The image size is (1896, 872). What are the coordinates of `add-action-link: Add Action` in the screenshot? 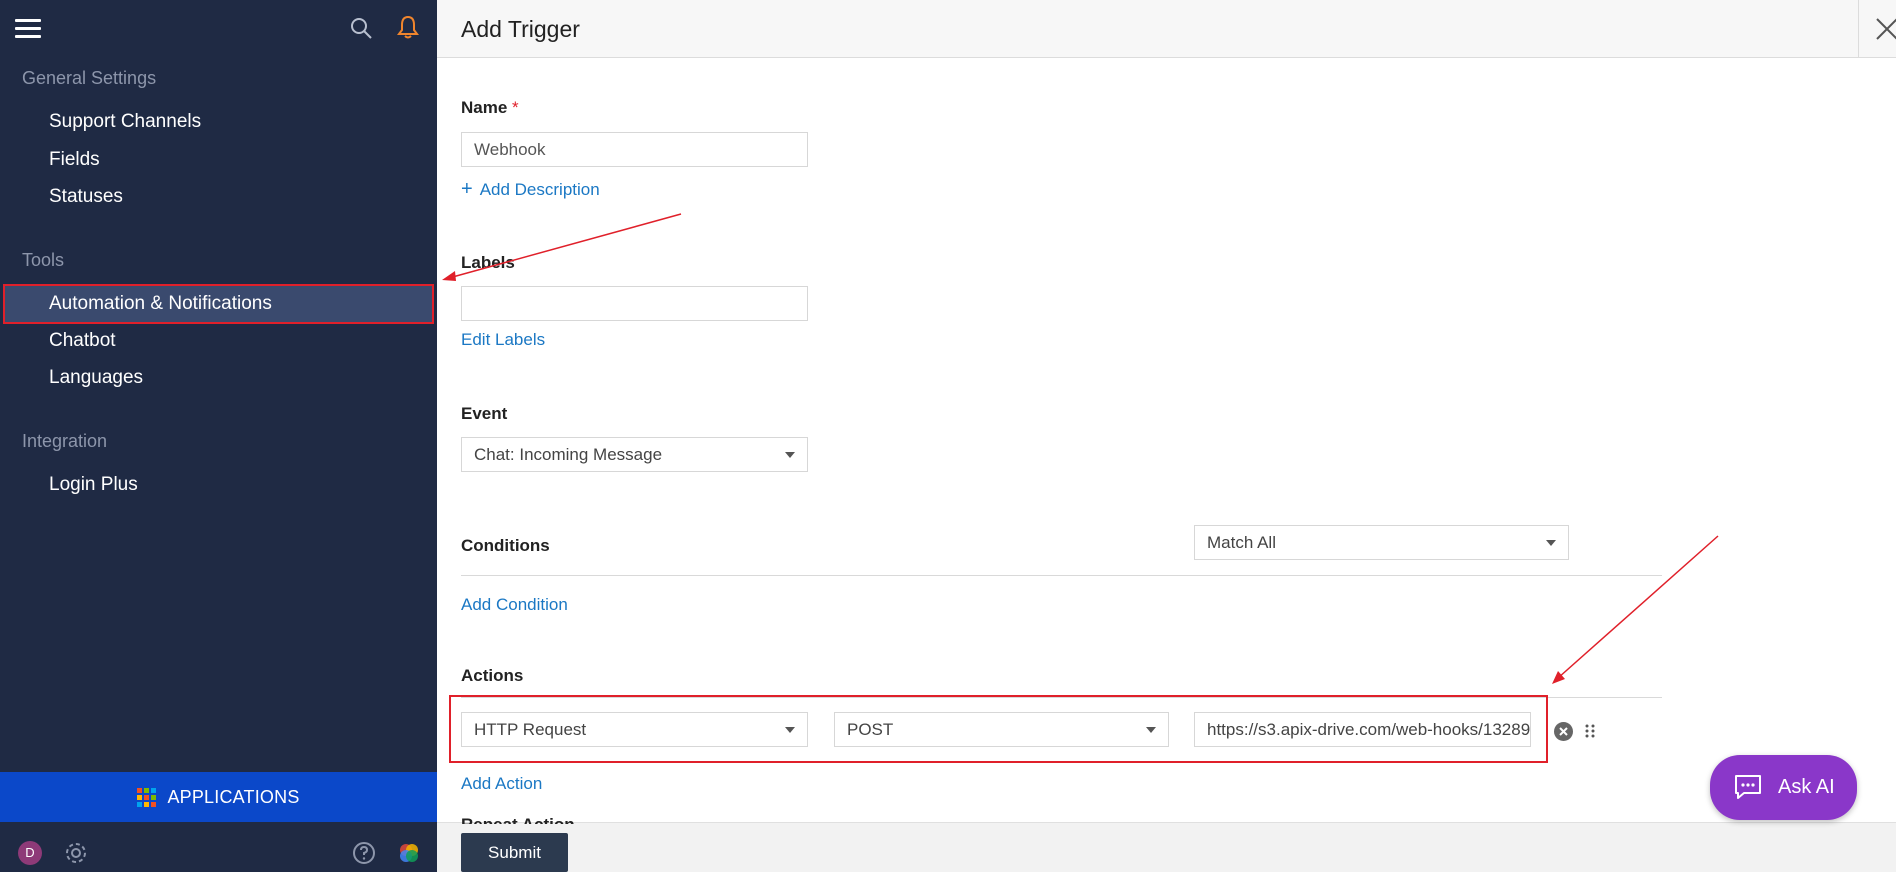 It's located at (501, 784).